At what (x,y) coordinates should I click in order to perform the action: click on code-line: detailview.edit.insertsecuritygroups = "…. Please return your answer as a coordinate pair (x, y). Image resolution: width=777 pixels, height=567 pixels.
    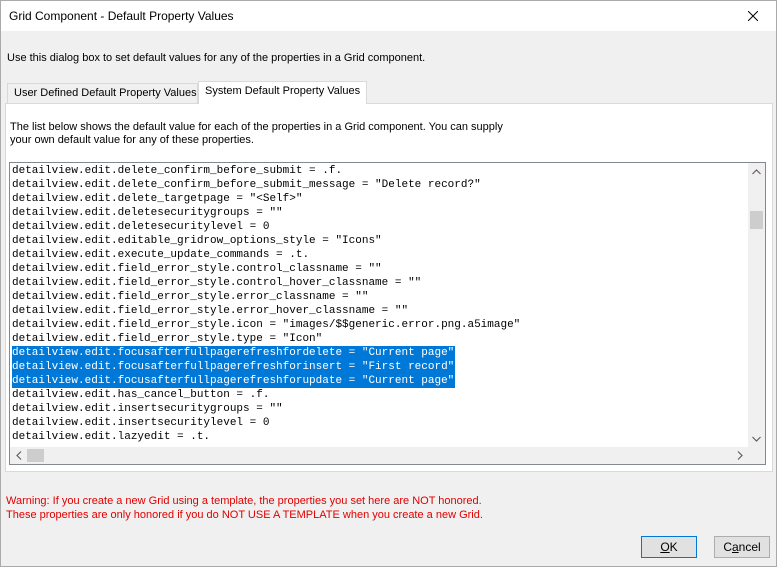
    Looking at the image, I should click on (266, 409).